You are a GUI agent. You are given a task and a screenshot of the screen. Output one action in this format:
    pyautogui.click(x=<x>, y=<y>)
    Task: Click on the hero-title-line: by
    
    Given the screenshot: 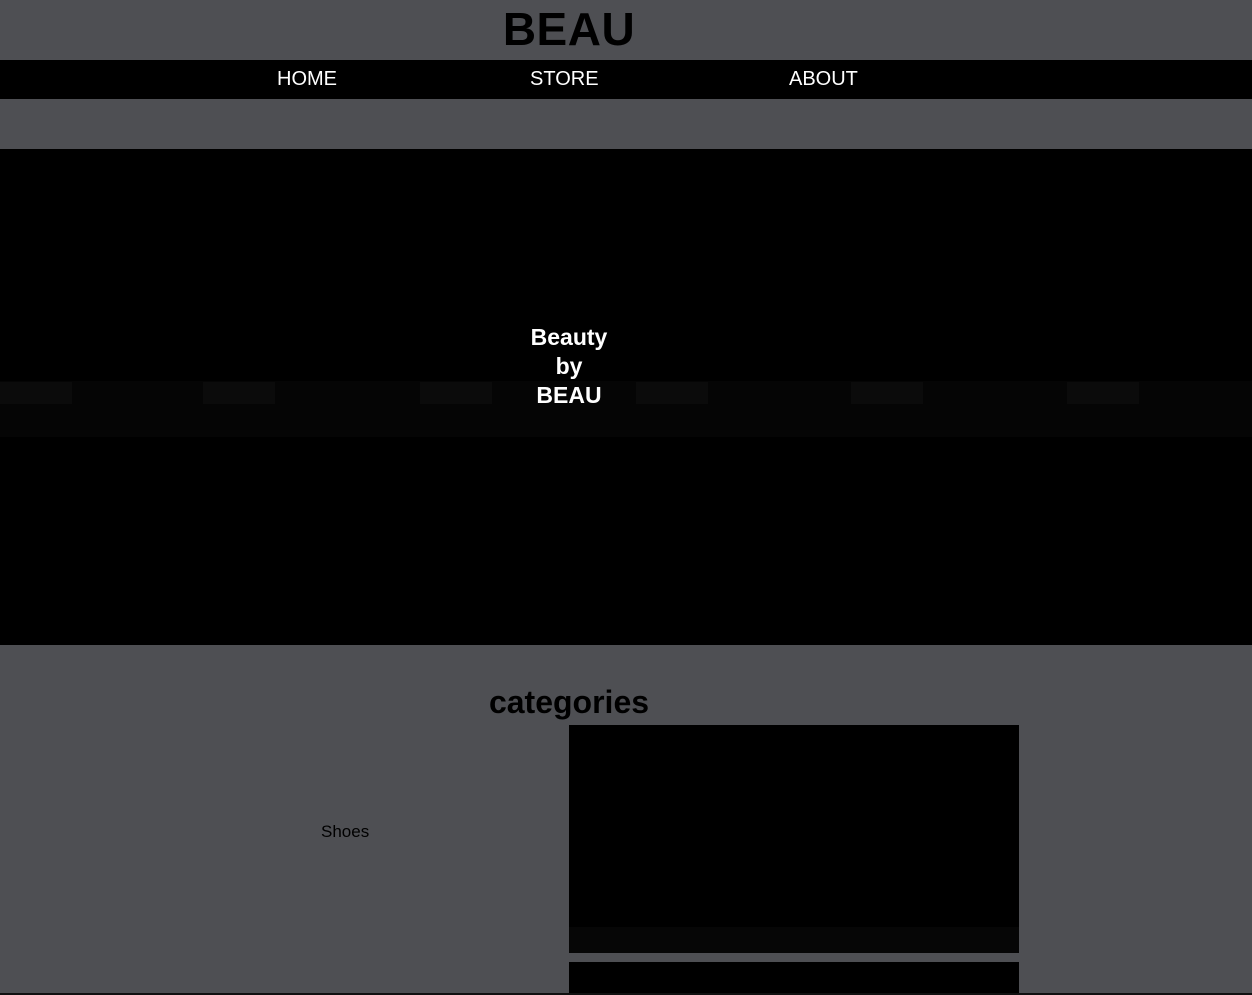 What is the action you would take?
    pyautogui.click(x=569, y=366)
    